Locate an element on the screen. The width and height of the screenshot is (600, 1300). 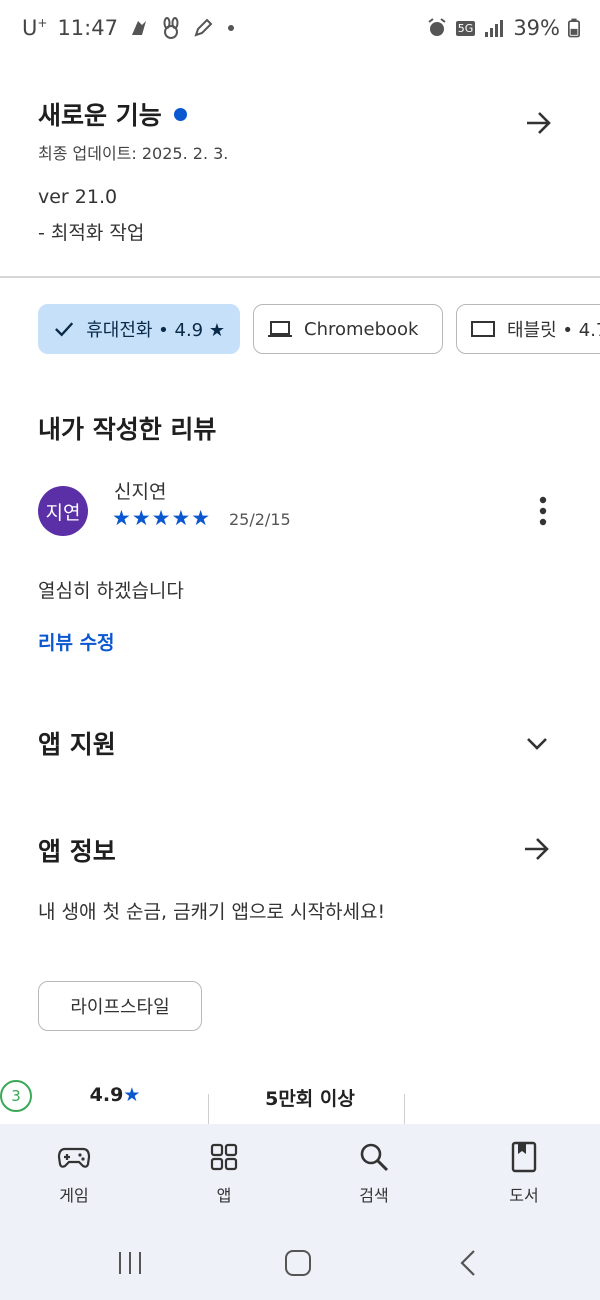
nav-label: 도서 is located at coordinates (524, 1195).